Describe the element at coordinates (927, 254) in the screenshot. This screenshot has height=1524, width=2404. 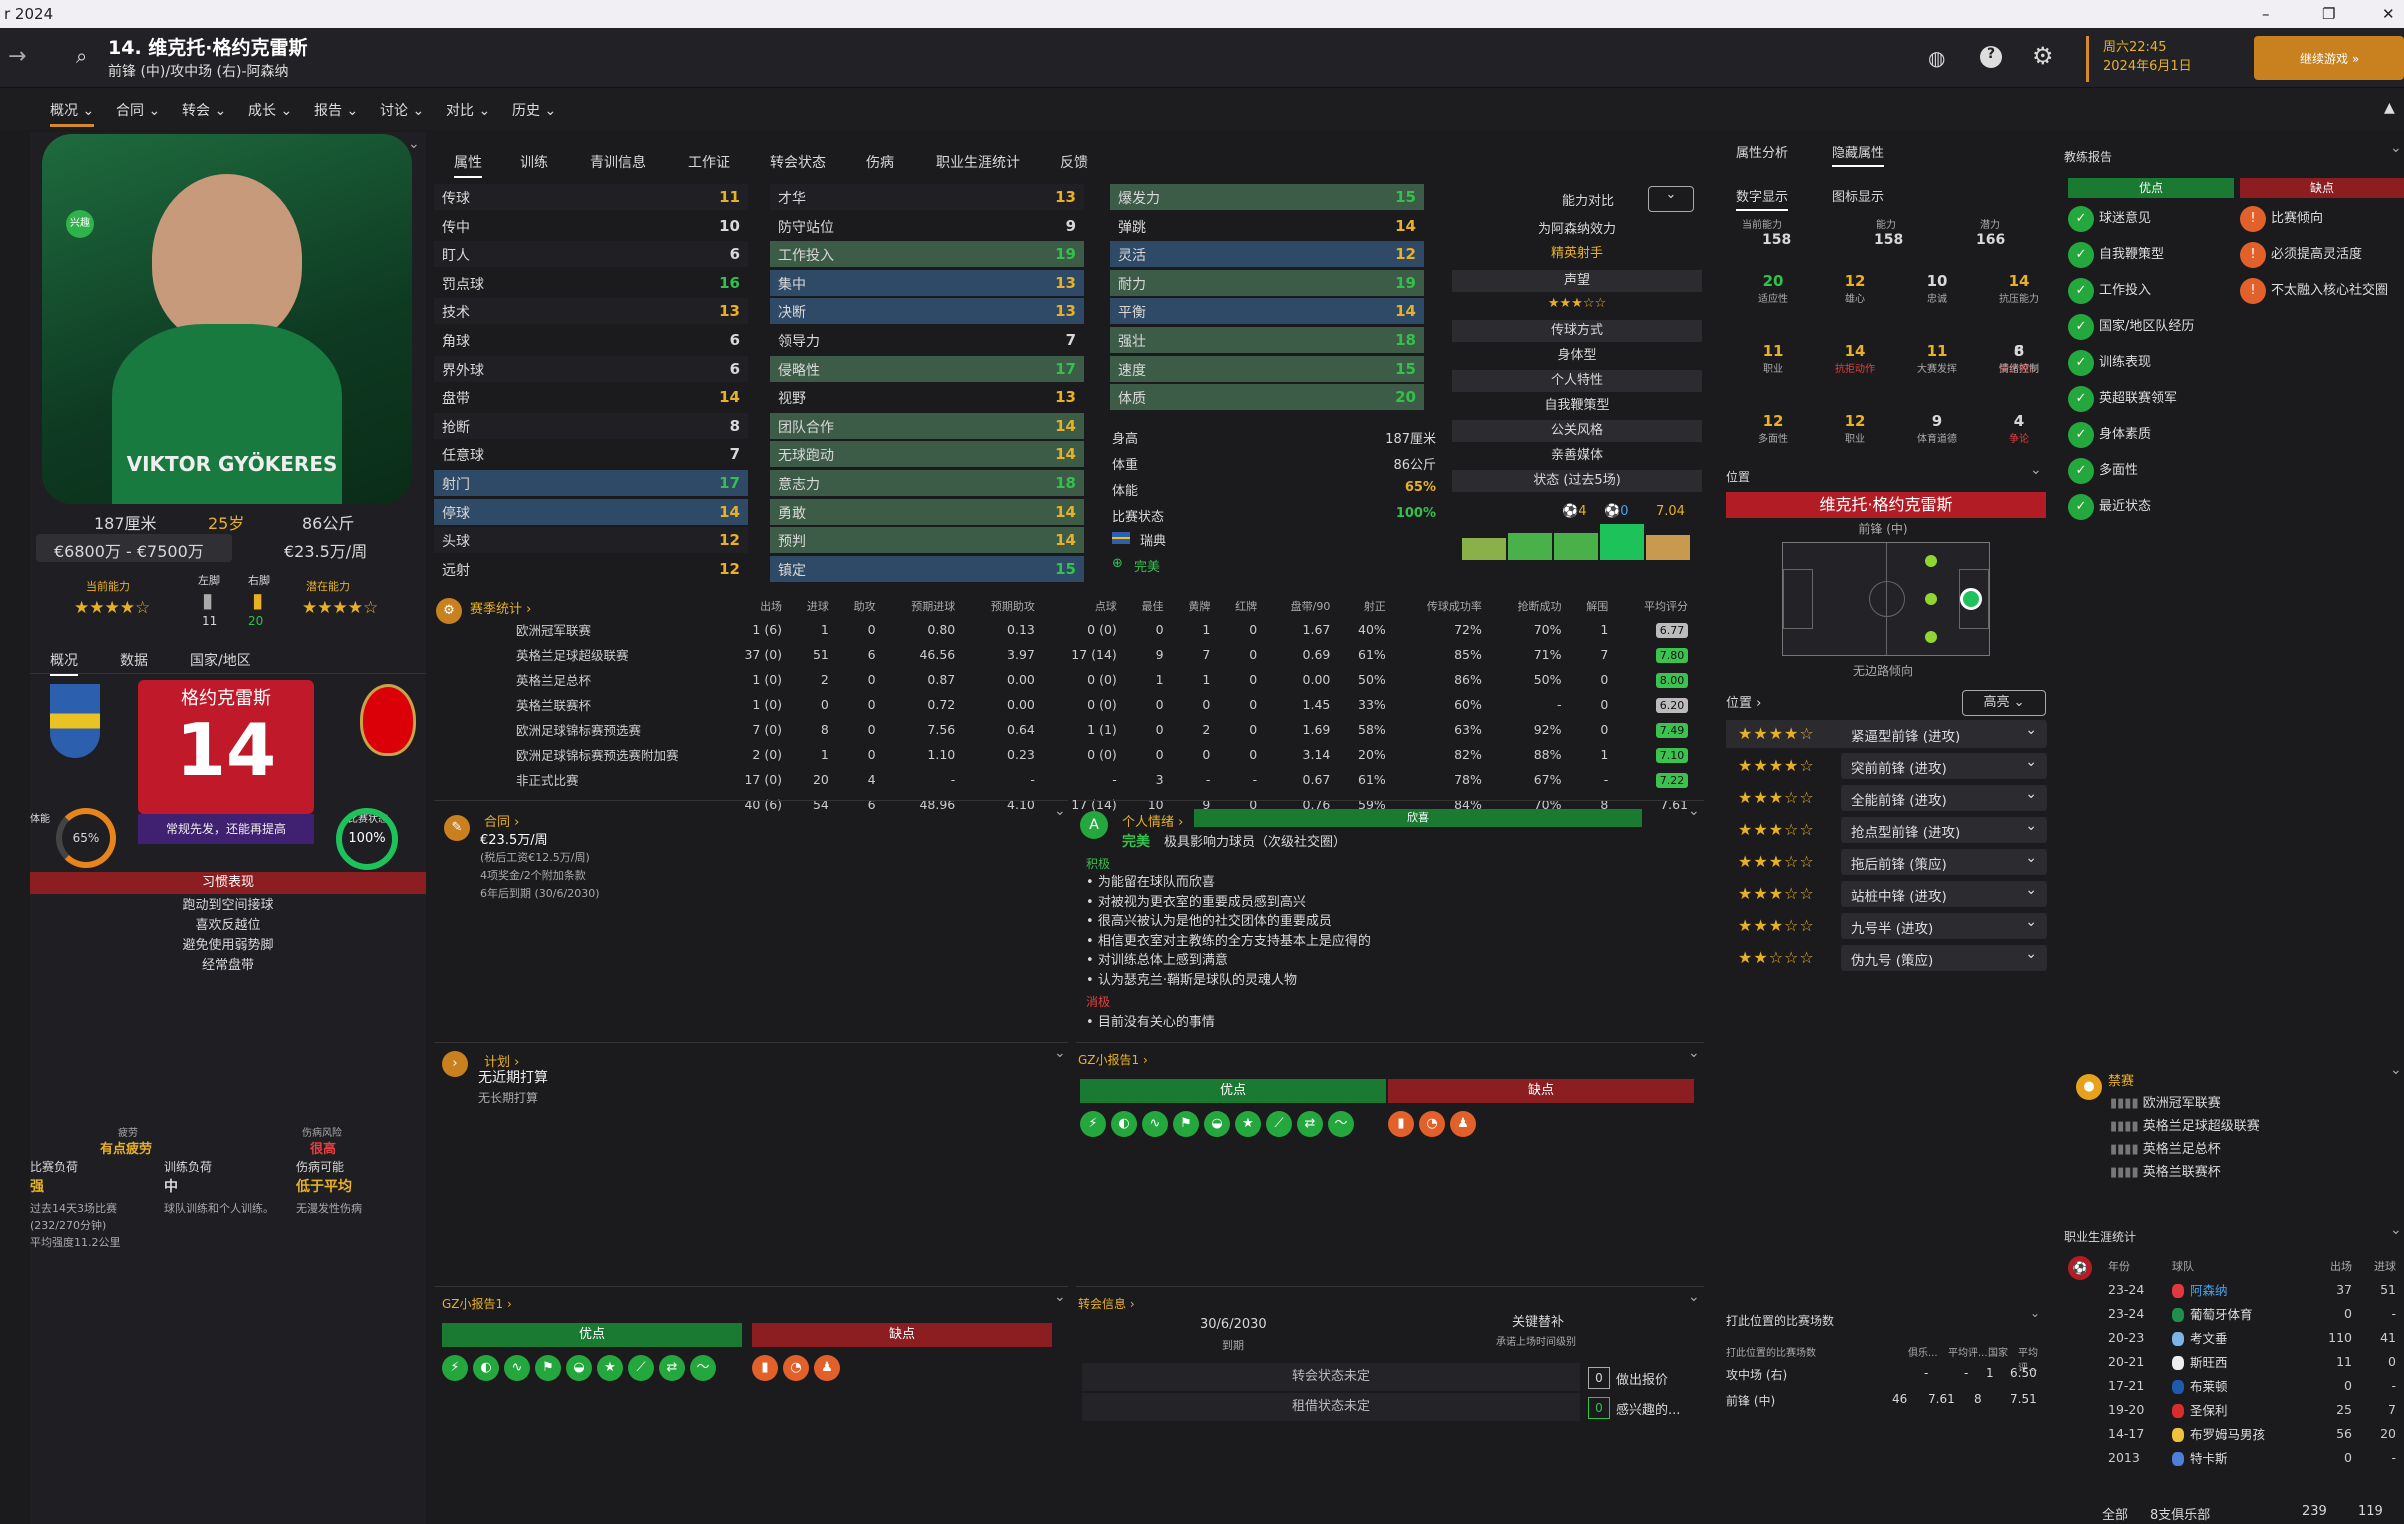
I see `attribute-row: 工作投入 19` at that location.